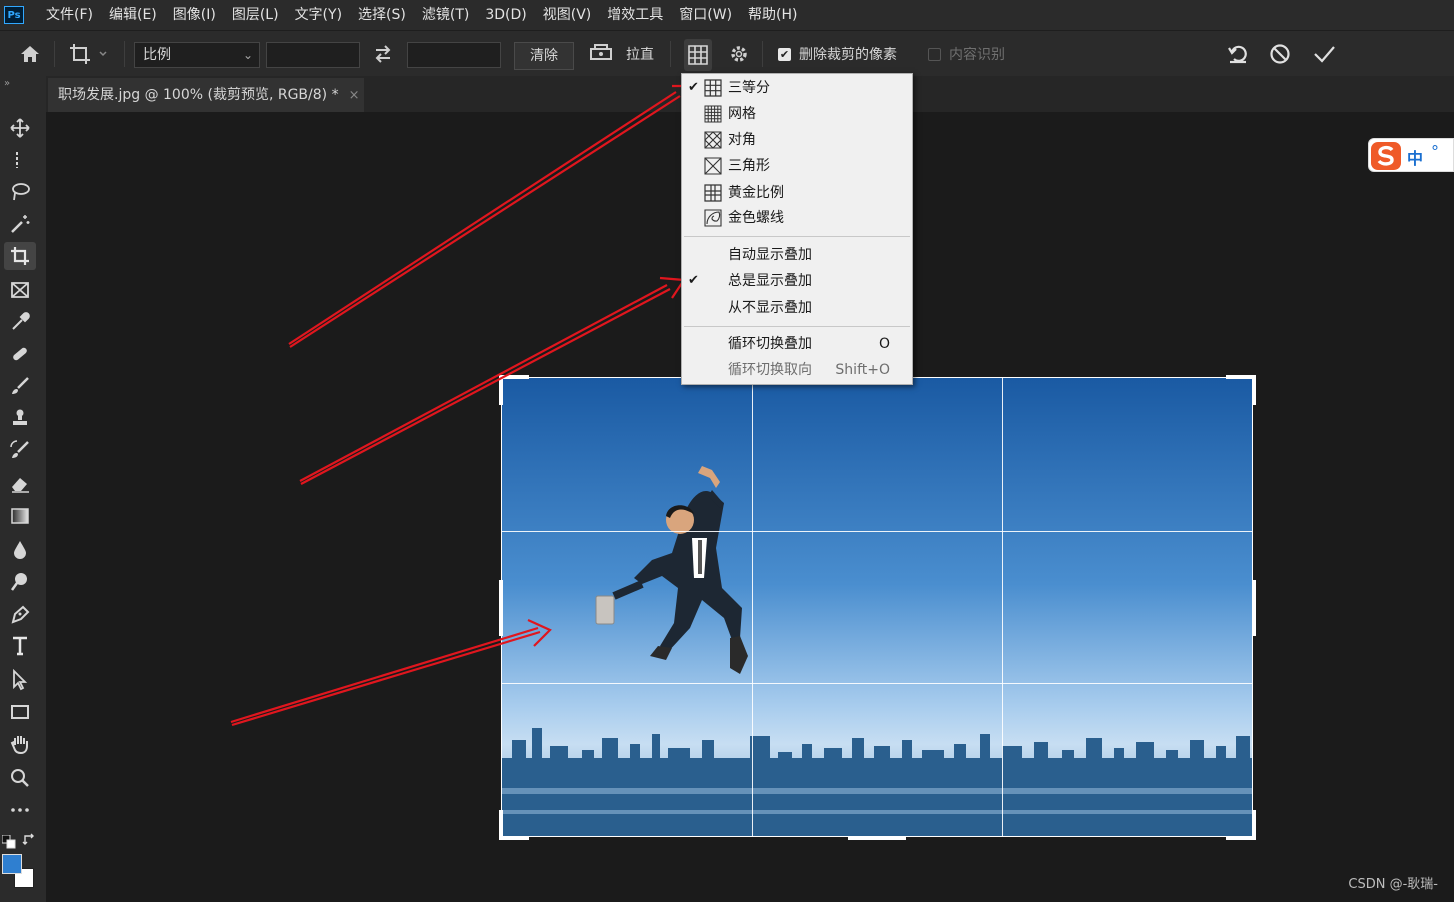  I want to click on stamp-tool-icon, so click(20, 418).